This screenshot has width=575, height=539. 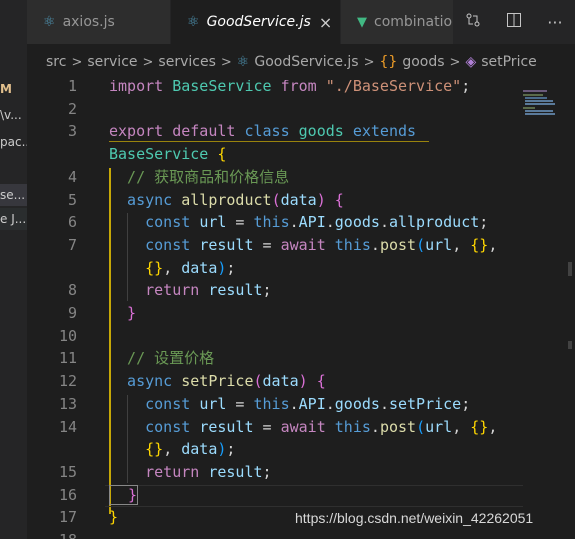 What do you see at coordinates (56, 62) in the screenshot?
I see `breadcrumb-item: src` at bounding box center [56, 62].